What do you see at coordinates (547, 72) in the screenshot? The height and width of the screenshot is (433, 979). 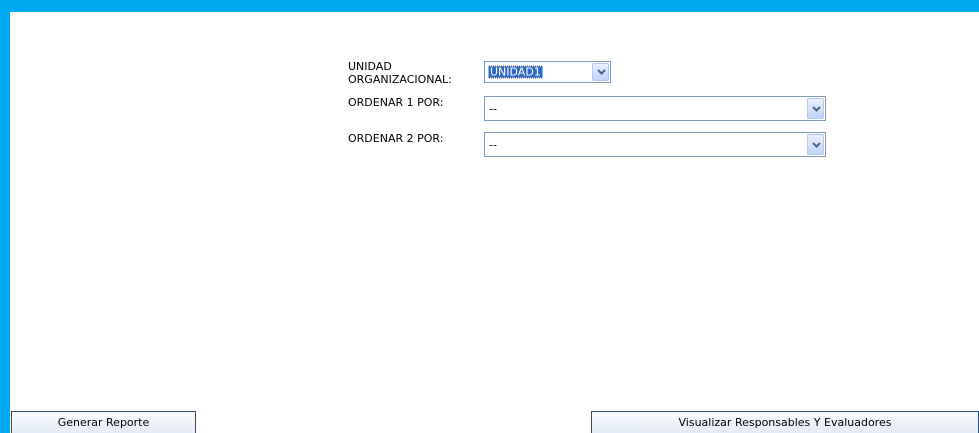 I see `unidad-organizacional-select: UNIDAD1` at bounding box center [547, 72].